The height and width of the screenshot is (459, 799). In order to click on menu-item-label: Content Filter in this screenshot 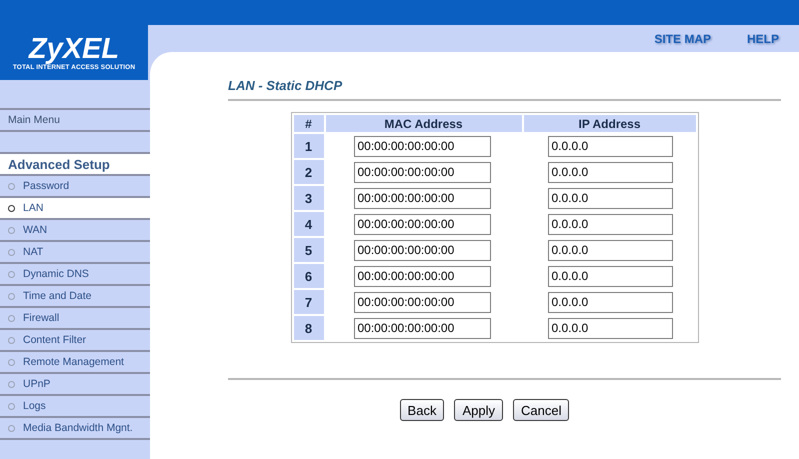, I will do `click(54, 340)`.